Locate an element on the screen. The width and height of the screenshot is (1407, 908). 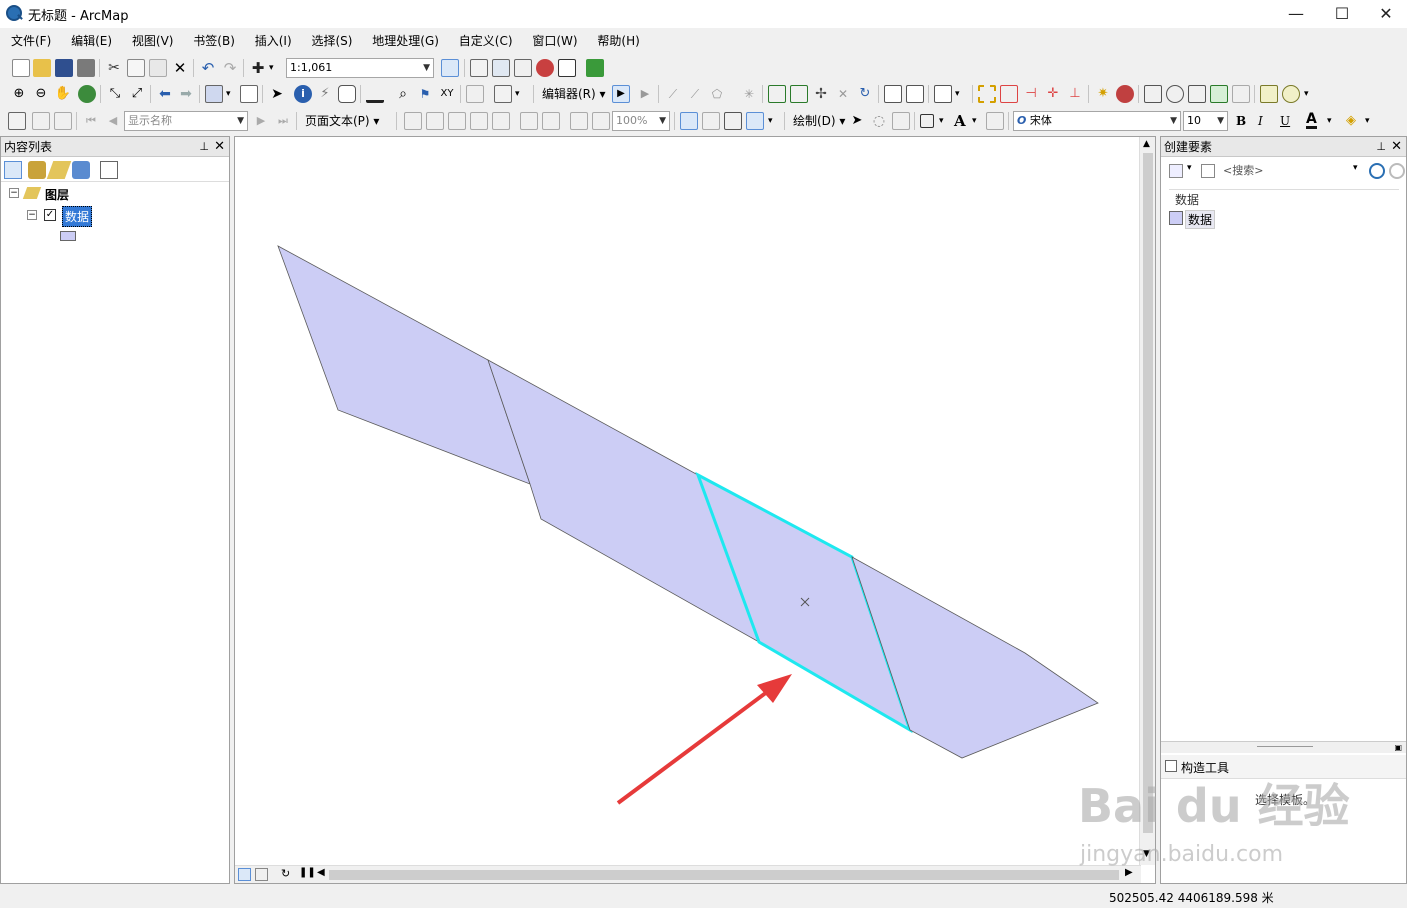
layout-zoom-combo: 100% ▼ is located at coordinates (641, 121).